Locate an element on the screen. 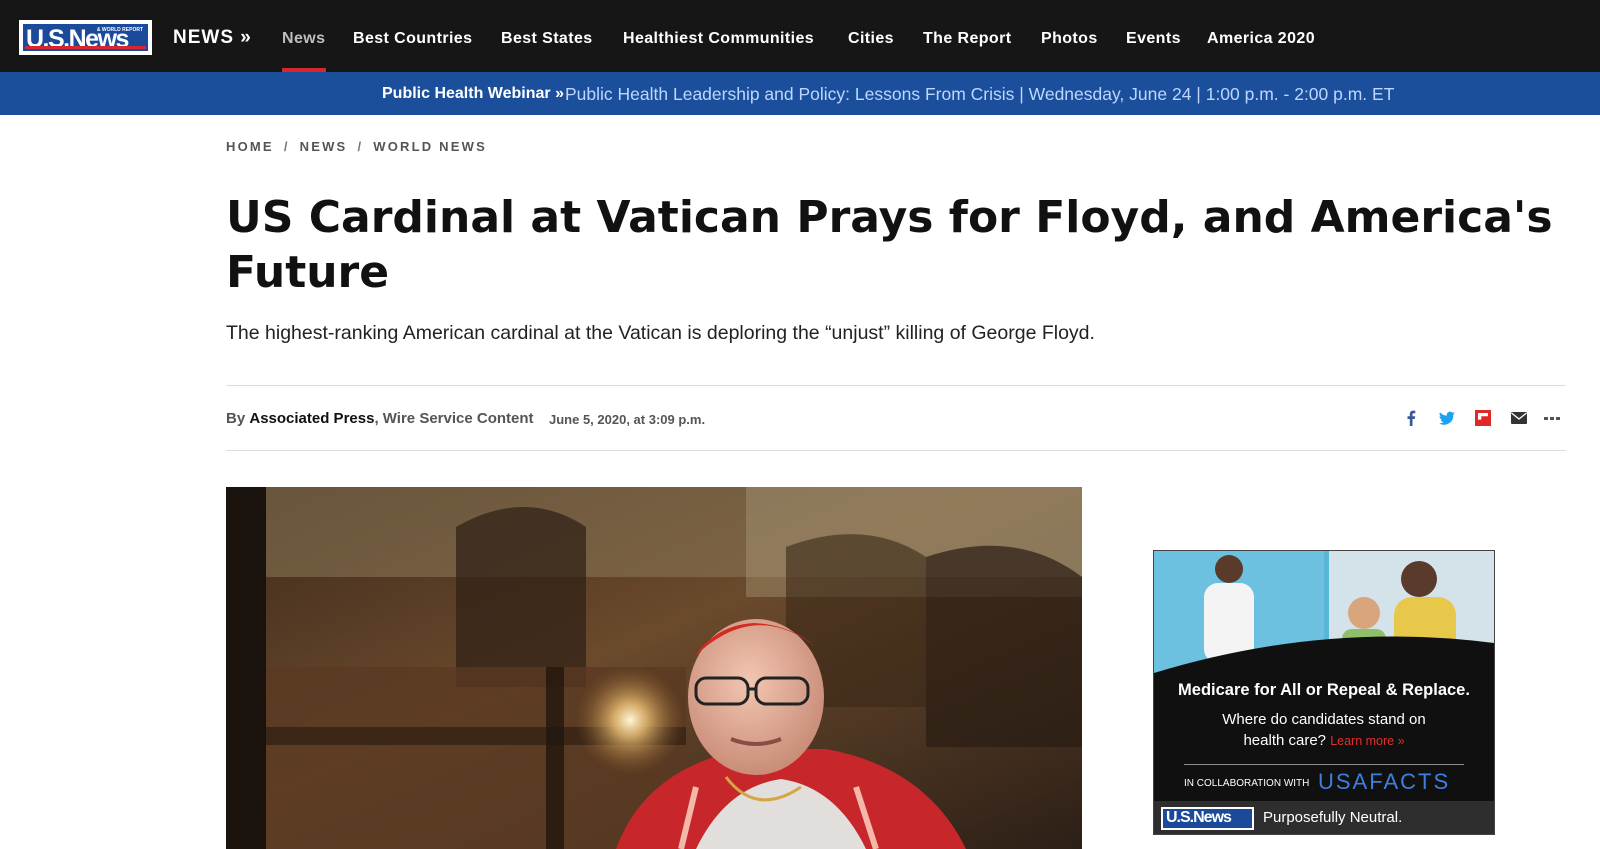 The width and height of the screenshot is (1600, 849). breadcrumb-home: HOME is located at coordinates (250, 146).